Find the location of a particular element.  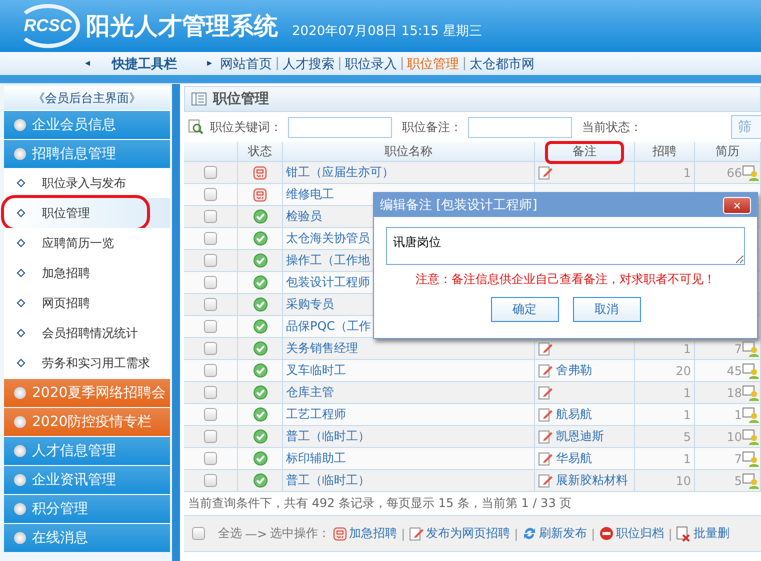

table-cell: 20 is located at coordinates (665, 371).